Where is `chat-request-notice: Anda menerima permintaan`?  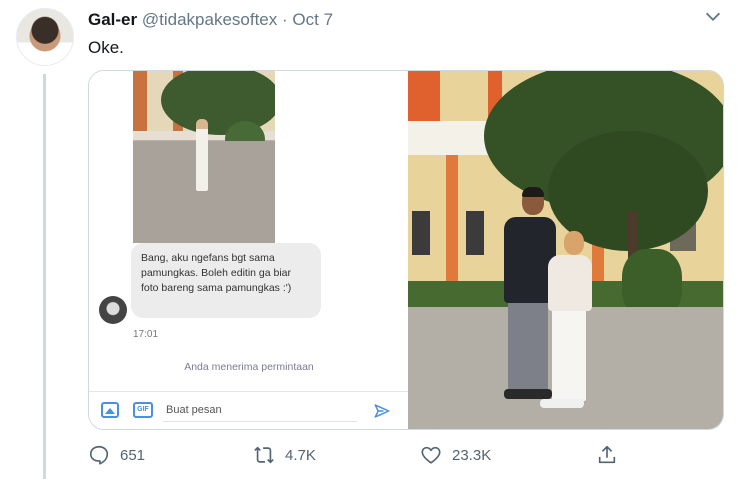 chat-request-notice: Anda menerima permintaan is located at coordinates (249, 367).